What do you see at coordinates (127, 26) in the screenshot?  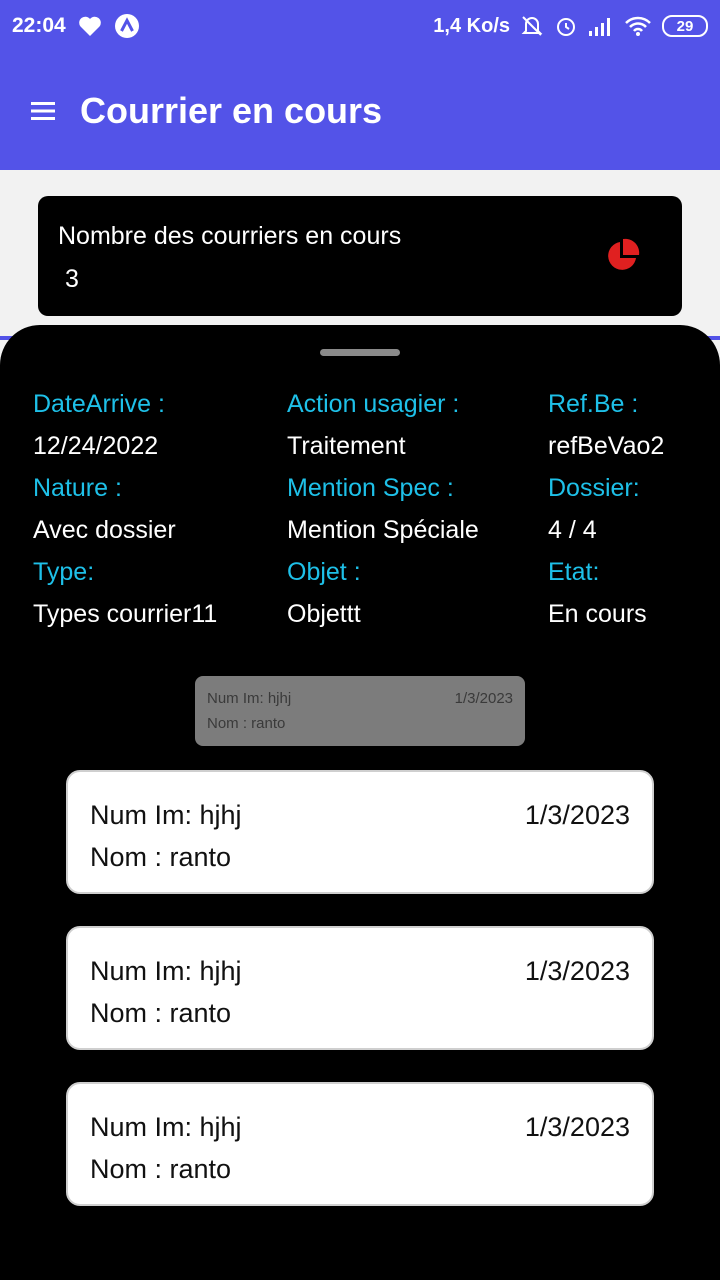 I see `app-icon` at bounding box center [127, 26].